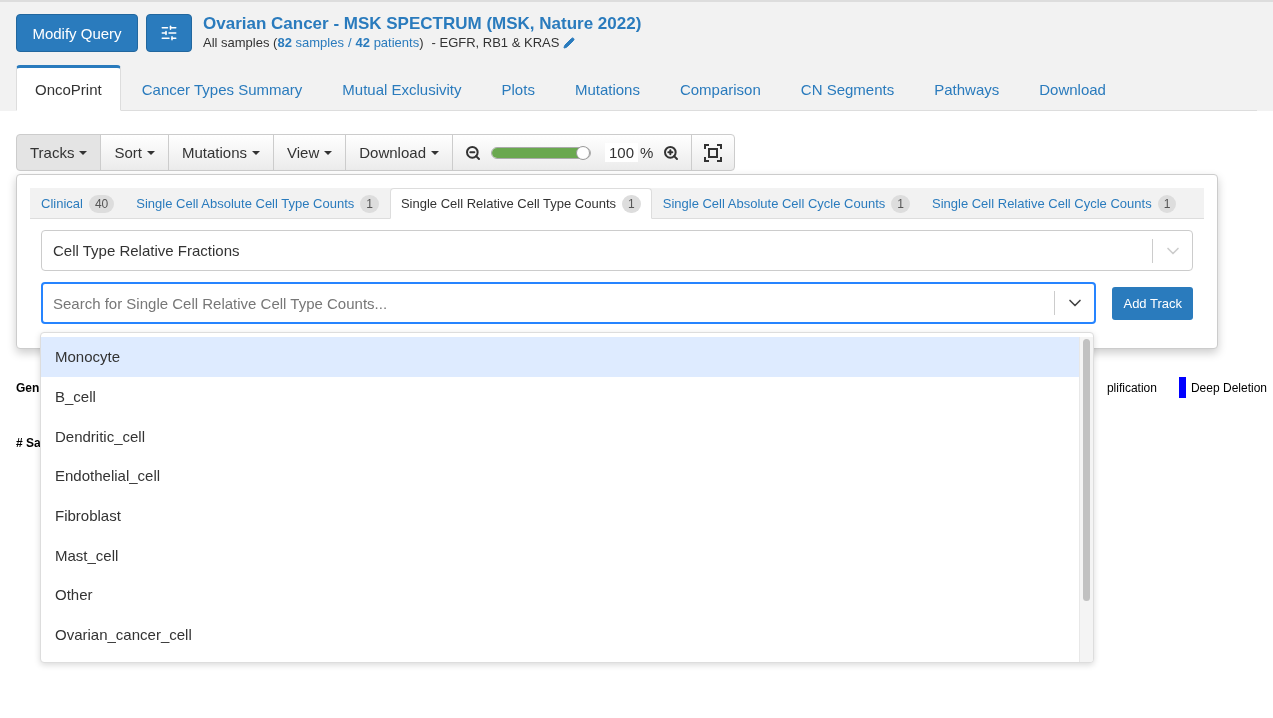 This screenshot has height=718, width=1273. What do you see at coordinates (399, 152) in the screenshot?
I see `menu-button: Download` at bounding box center [399, 152].